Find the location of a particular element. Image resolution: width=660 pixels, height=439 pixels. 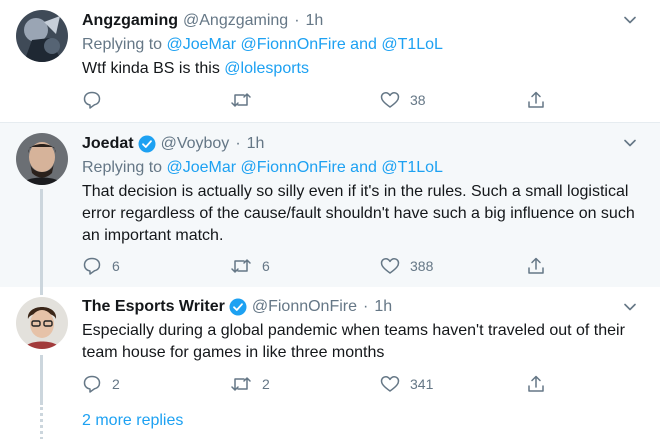

more-replies-link: 2 more replies is located at coordinates (132, 421).